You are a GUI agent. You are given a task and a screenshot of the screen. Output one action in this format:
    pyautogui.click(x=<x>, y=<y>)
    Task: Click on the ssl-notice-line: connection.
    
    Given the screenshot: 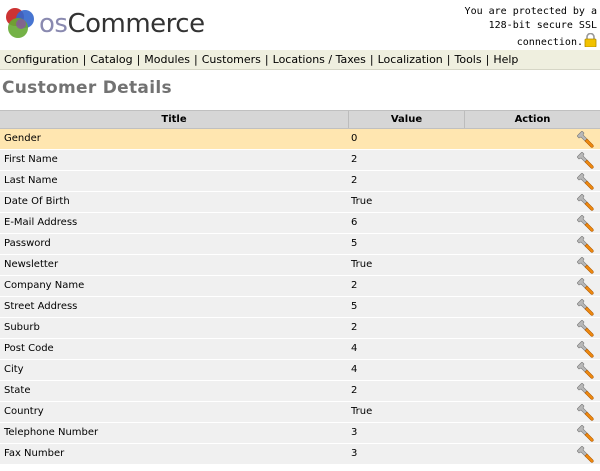 What is the action you would take?
    pyautogui.click(x=522, y=41)
    